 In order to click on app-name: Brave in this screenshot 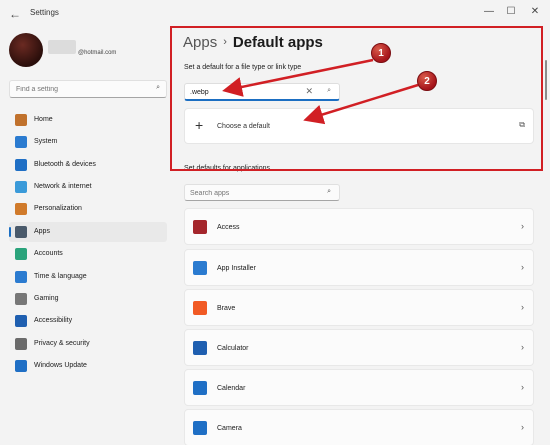, I will do `click(226, 308)`.